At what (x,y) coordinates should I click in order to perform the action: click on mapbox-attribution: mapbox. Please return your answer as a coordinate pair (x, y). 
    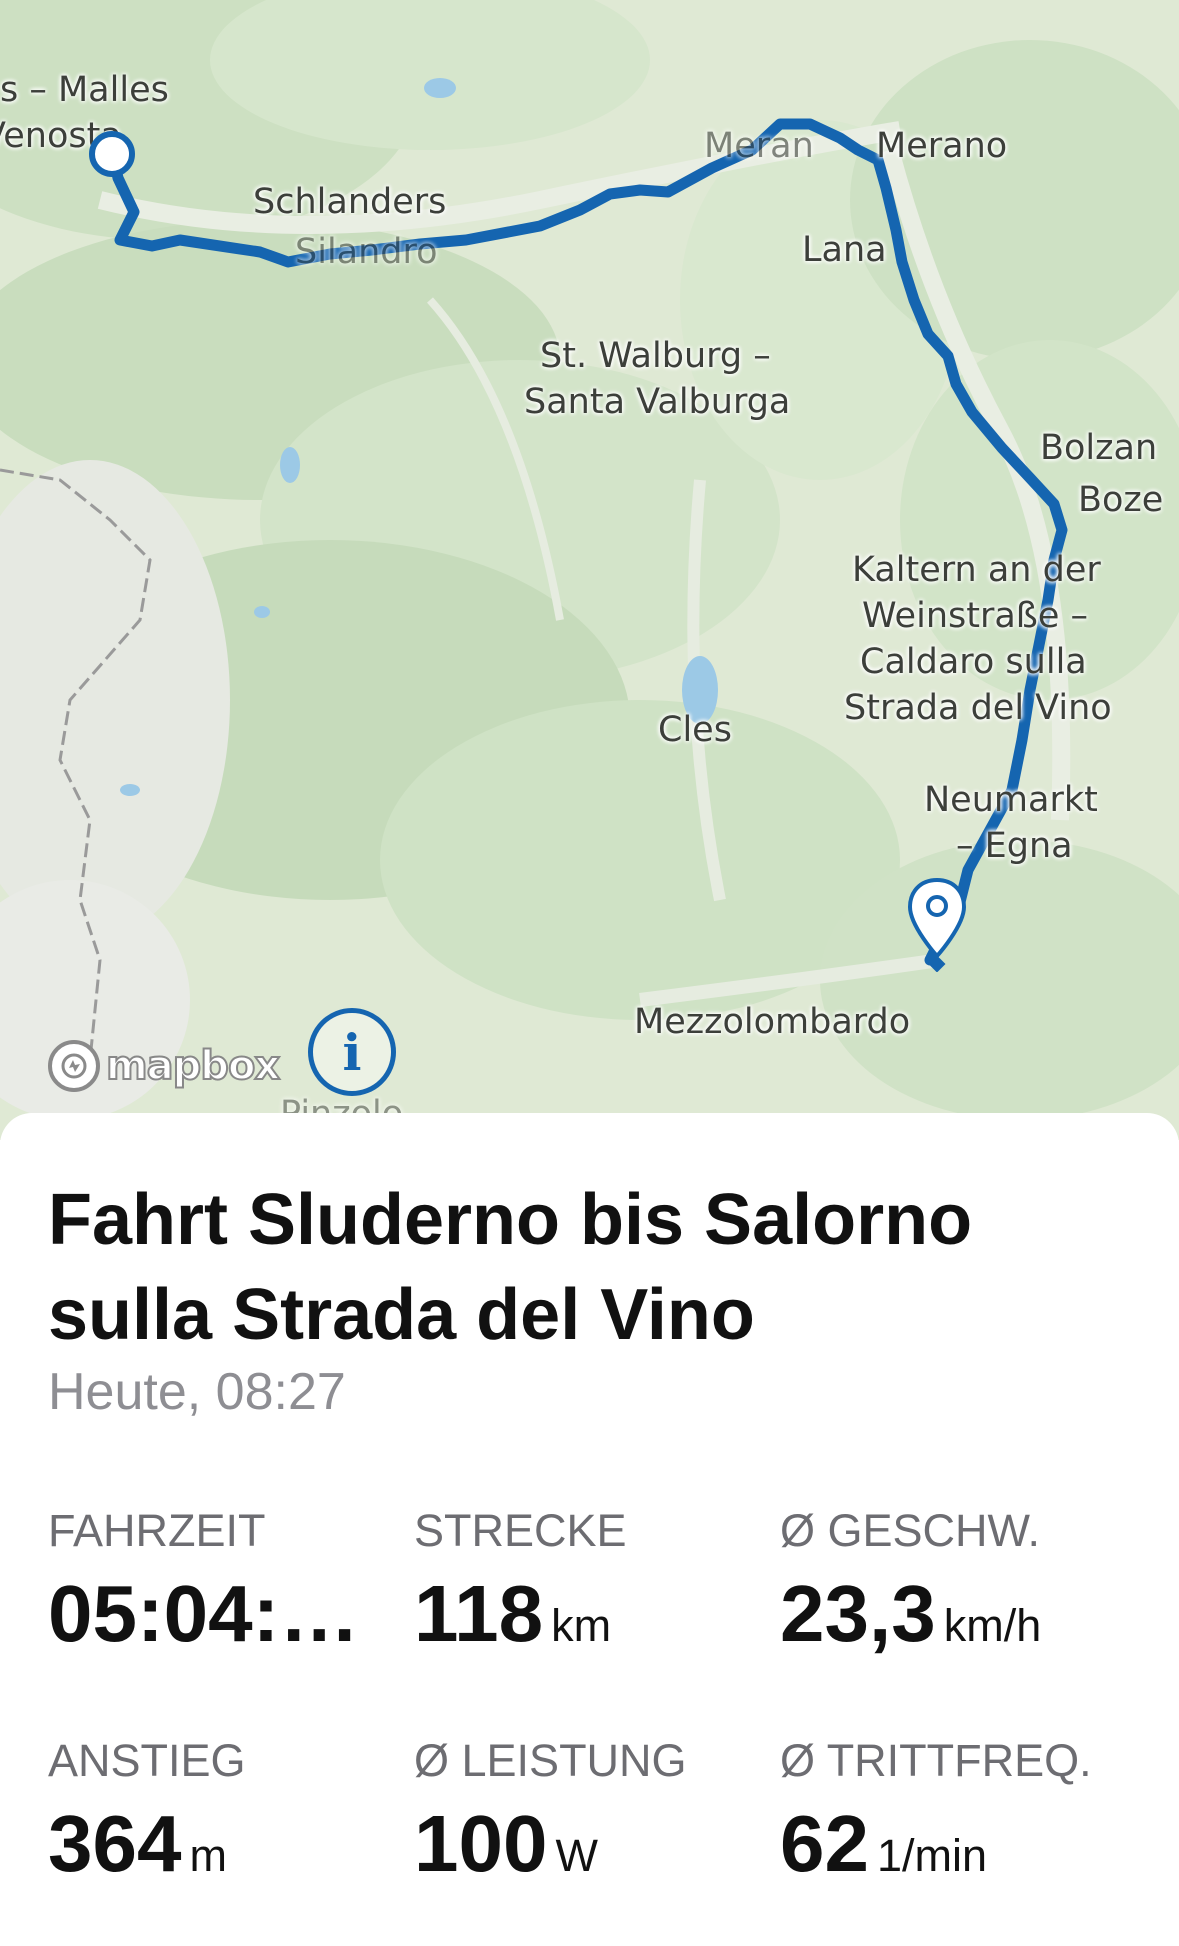
    Looking at the image, I should click on (193, 1066).